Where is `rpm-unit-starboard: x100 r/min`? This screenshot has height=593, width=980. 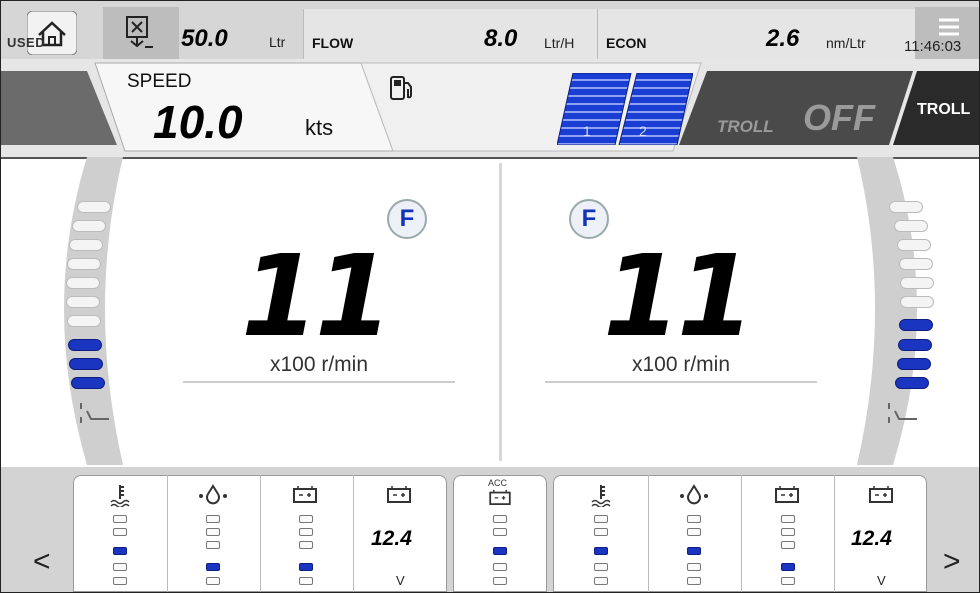
rpm-unit-starboard: x100 r/min is located at coordinates (681, 364).